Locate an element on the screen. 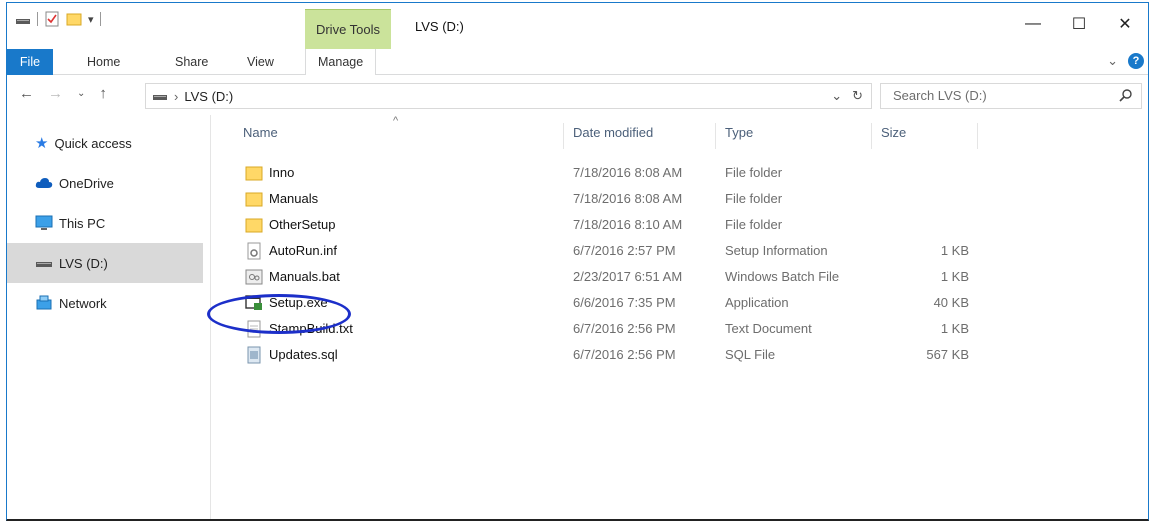 The image size is (1153, 524). file-type: Setup Information is located at coordinates (776, 250).